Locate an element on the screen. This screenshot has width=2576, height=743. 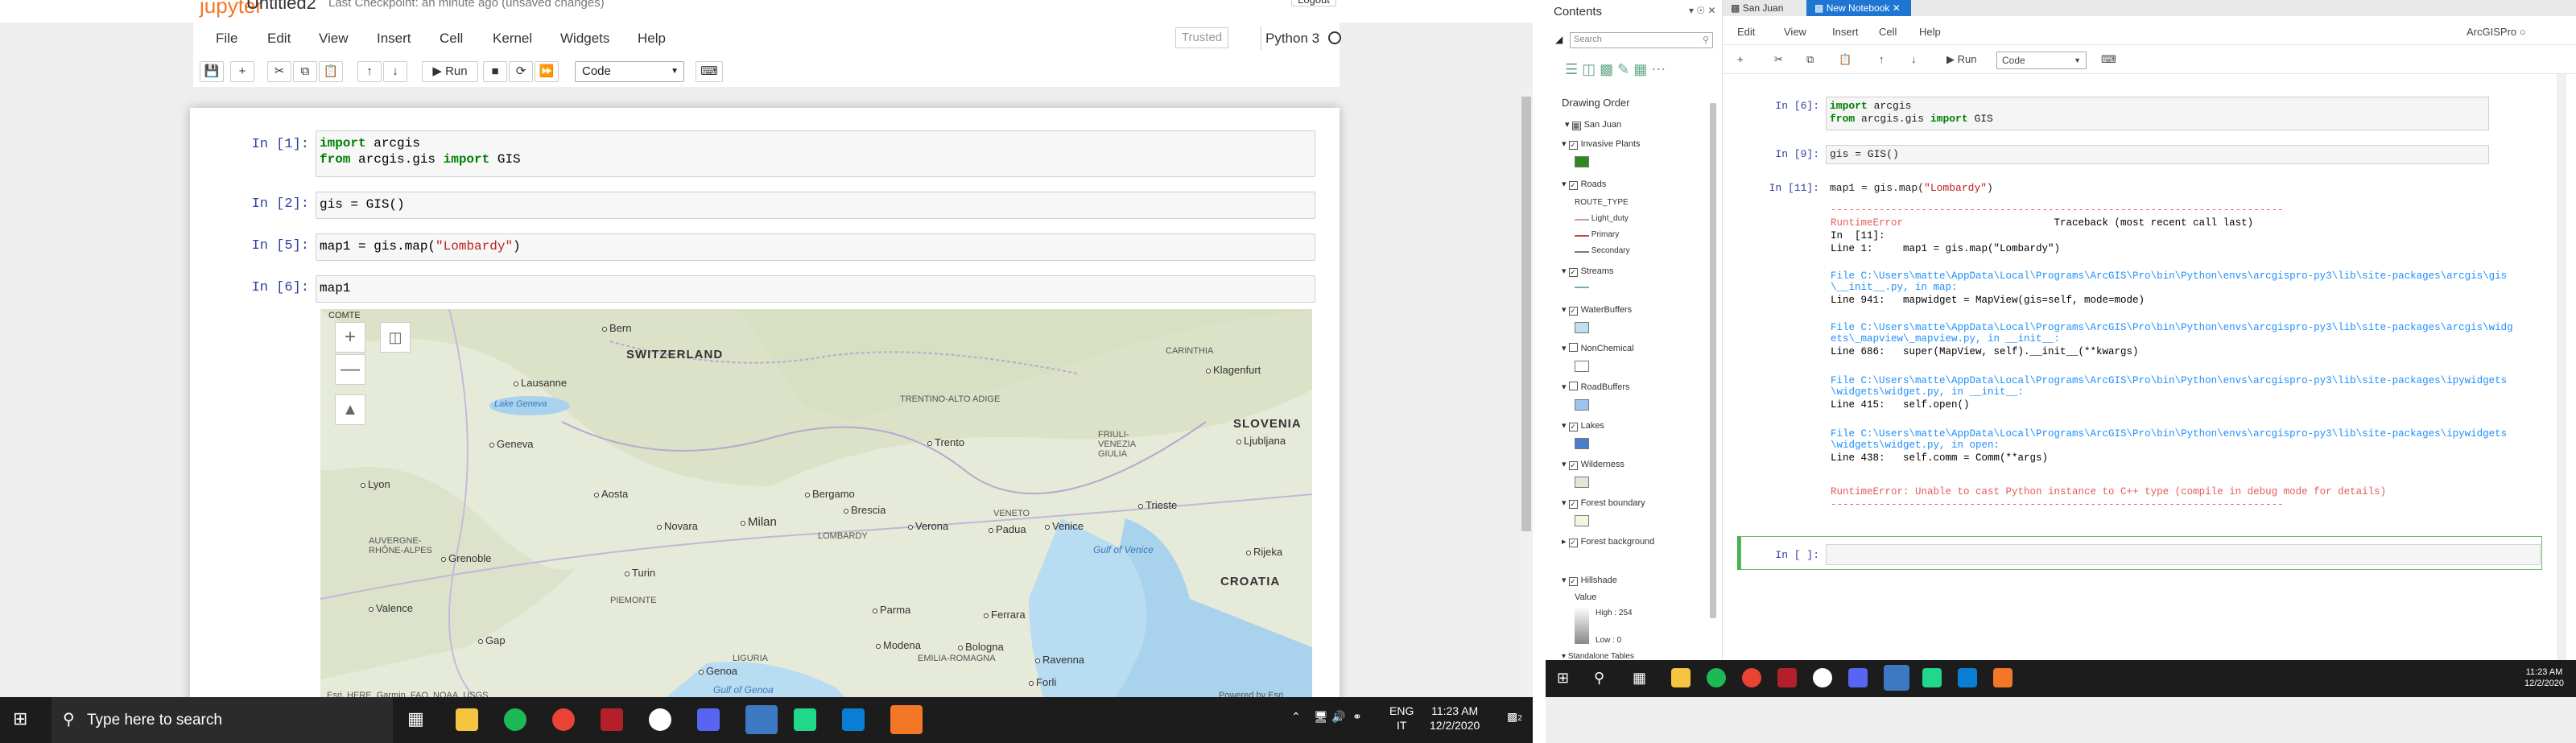
add-cell-icon: + is located at coordinates (242, 71).